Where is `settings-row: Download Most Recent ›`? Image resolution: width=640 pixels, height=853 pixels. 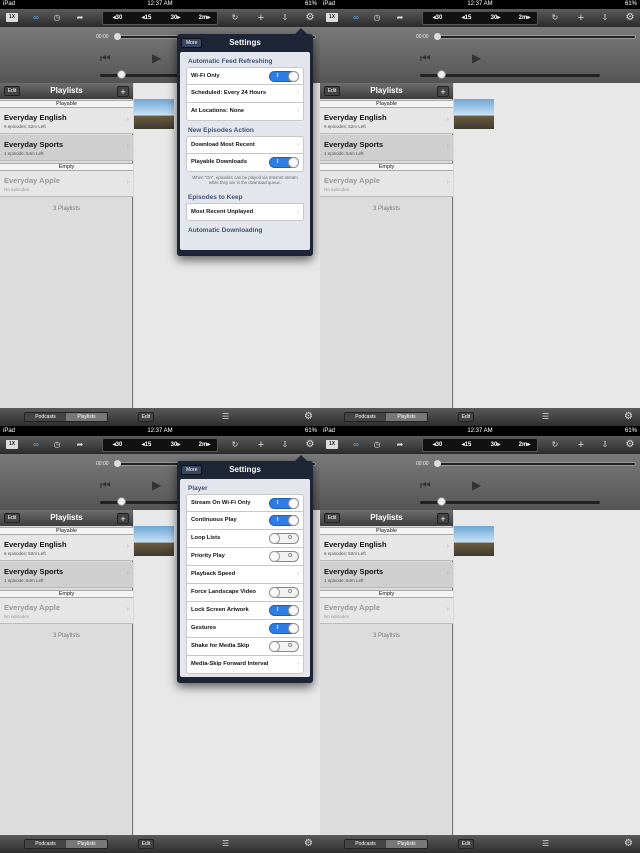
settings-row: Download Most Recent › is located at coordinates (245, 145).